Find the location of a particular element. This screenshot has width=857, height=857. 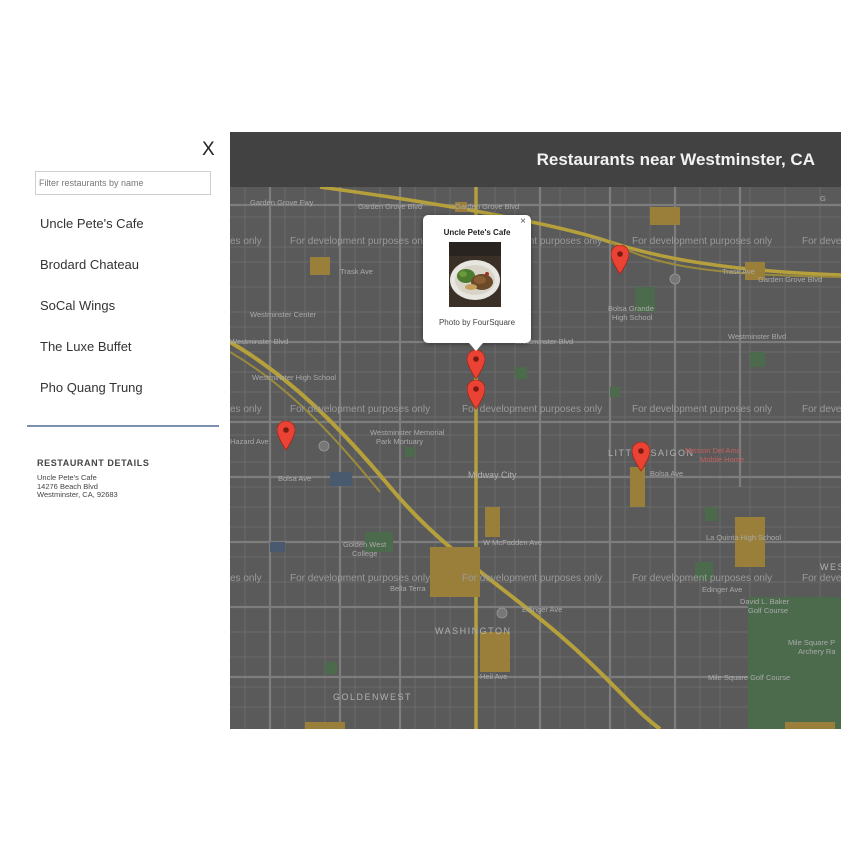

street-label: Hazard Ave is located at coordinates (249, 441).